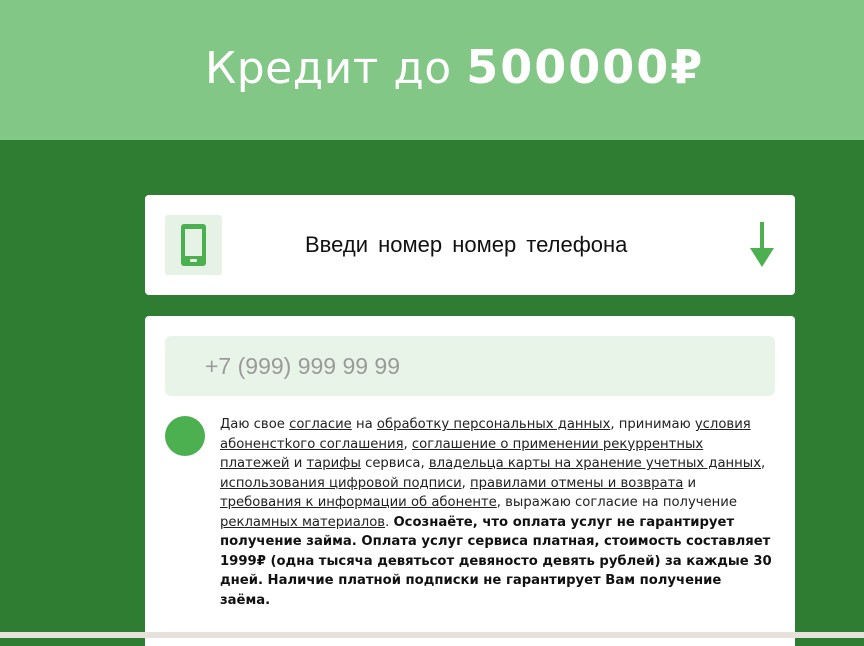 The height and width of the screenshot is (646, 864). Describe the element at coordinates (466, 244) in the screenshot. I see `phone-card-title: Введи номер номер телефона` at that location.